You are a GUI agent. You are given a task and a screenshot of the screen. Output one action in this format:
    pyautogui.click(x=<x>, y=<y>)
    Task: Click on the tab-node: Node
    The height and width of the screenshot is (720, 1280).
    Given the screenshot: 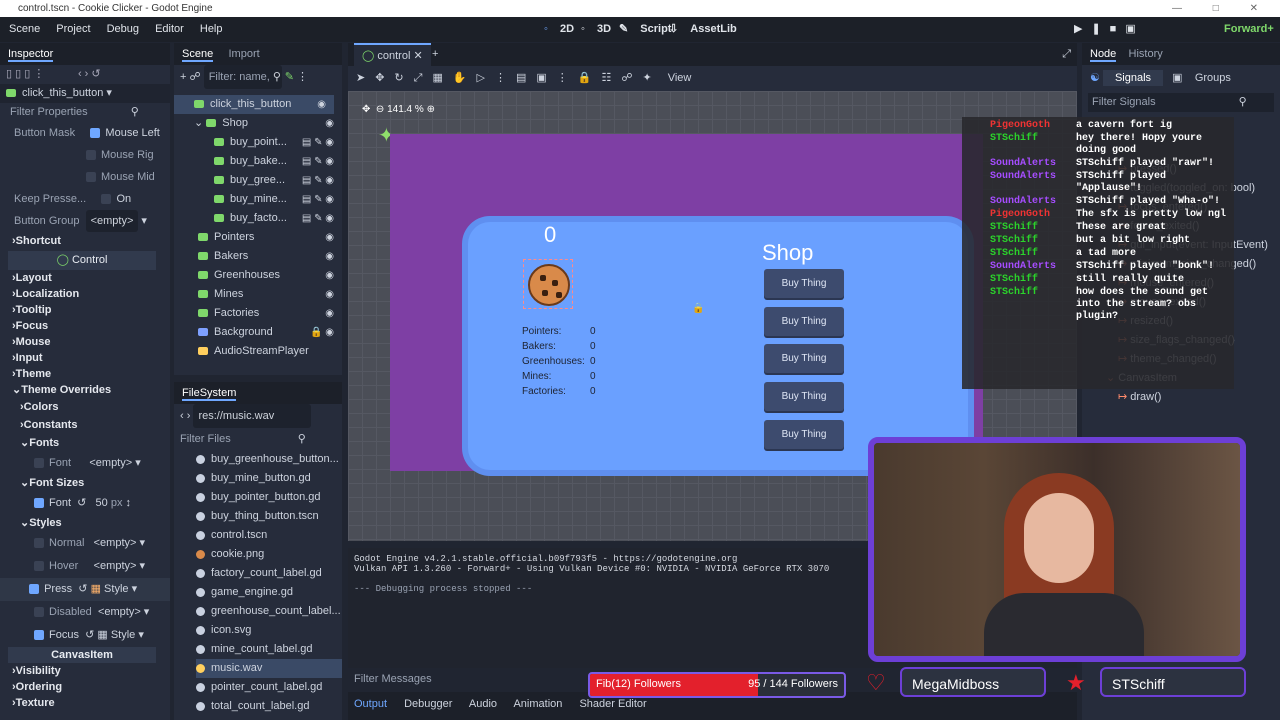 What is the action you would take?
    pyautogui.click(x=1103, y=55)
    